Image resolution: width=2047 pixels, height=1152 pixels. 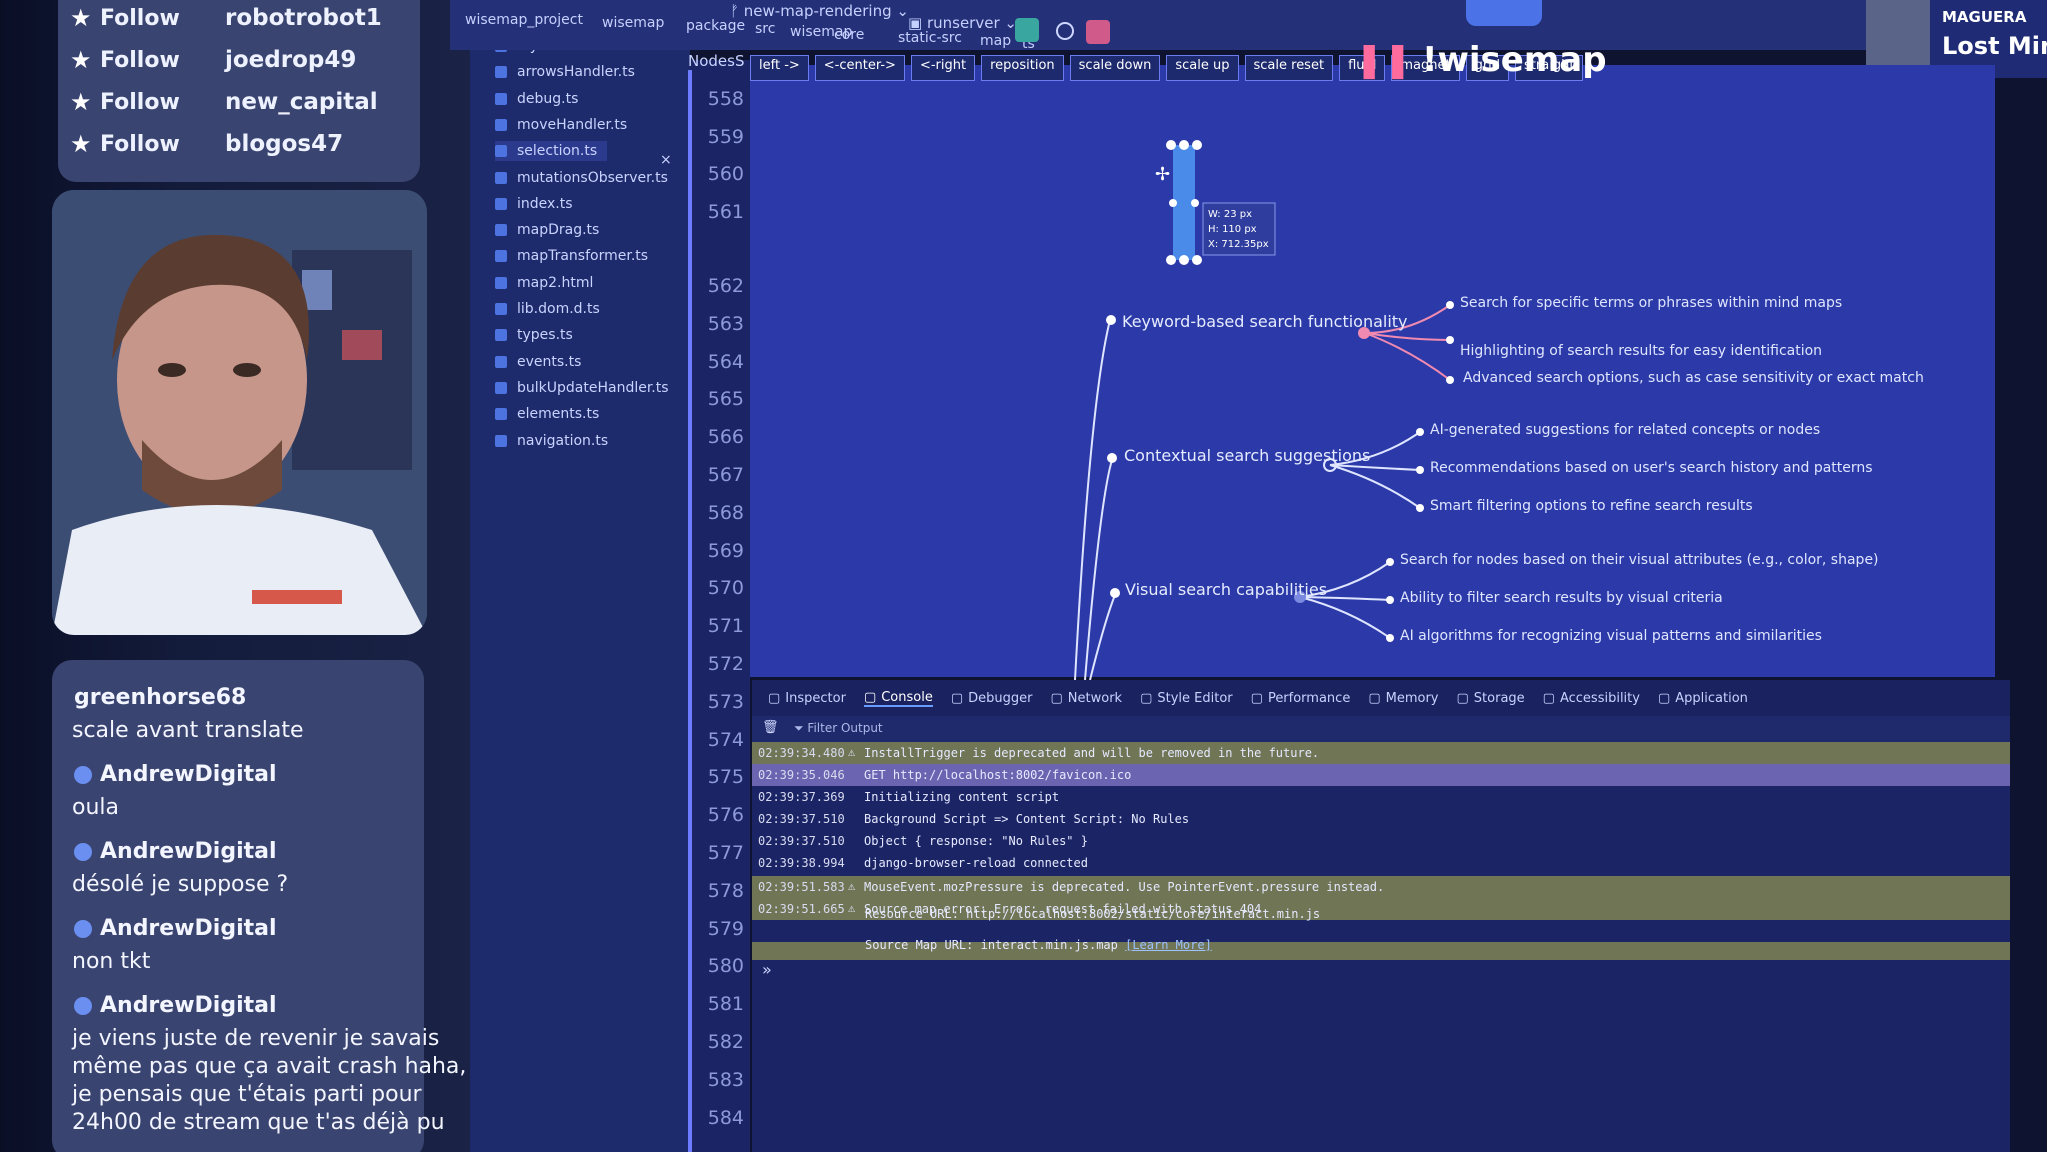 I want to click on devtools-tab: ▢ Debugger, so click(x=992, y=698).